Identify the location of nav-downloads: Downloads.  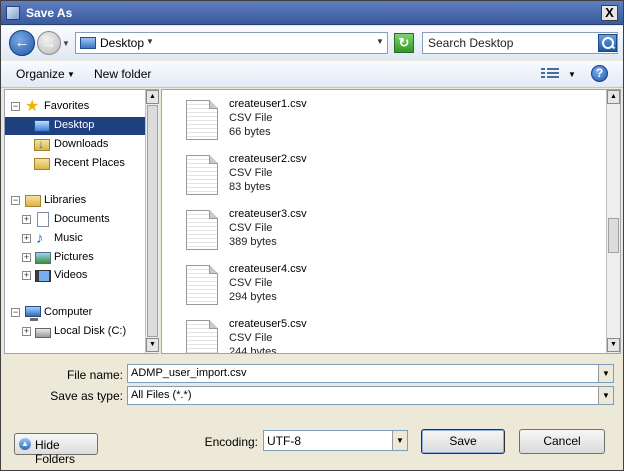
(75, 145).